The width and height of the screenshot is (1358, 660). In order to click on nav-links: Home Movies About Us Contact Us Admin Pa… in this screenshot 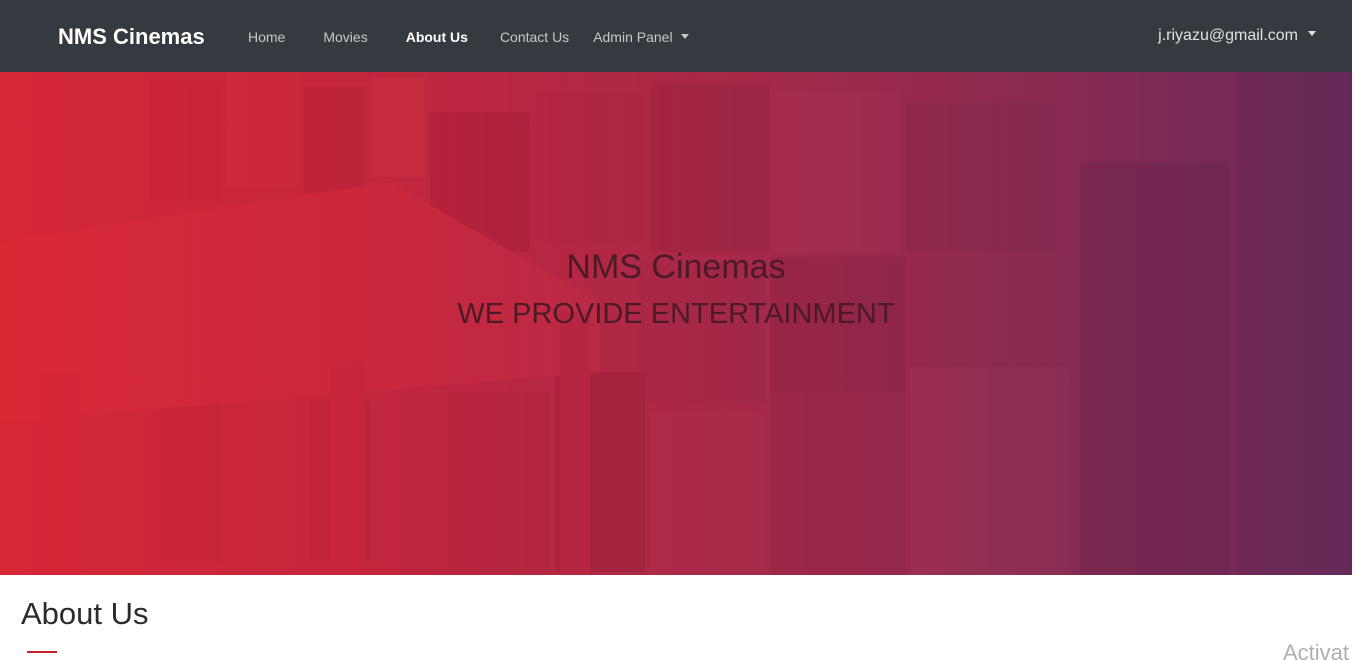, I will do `click(487, 37)`.